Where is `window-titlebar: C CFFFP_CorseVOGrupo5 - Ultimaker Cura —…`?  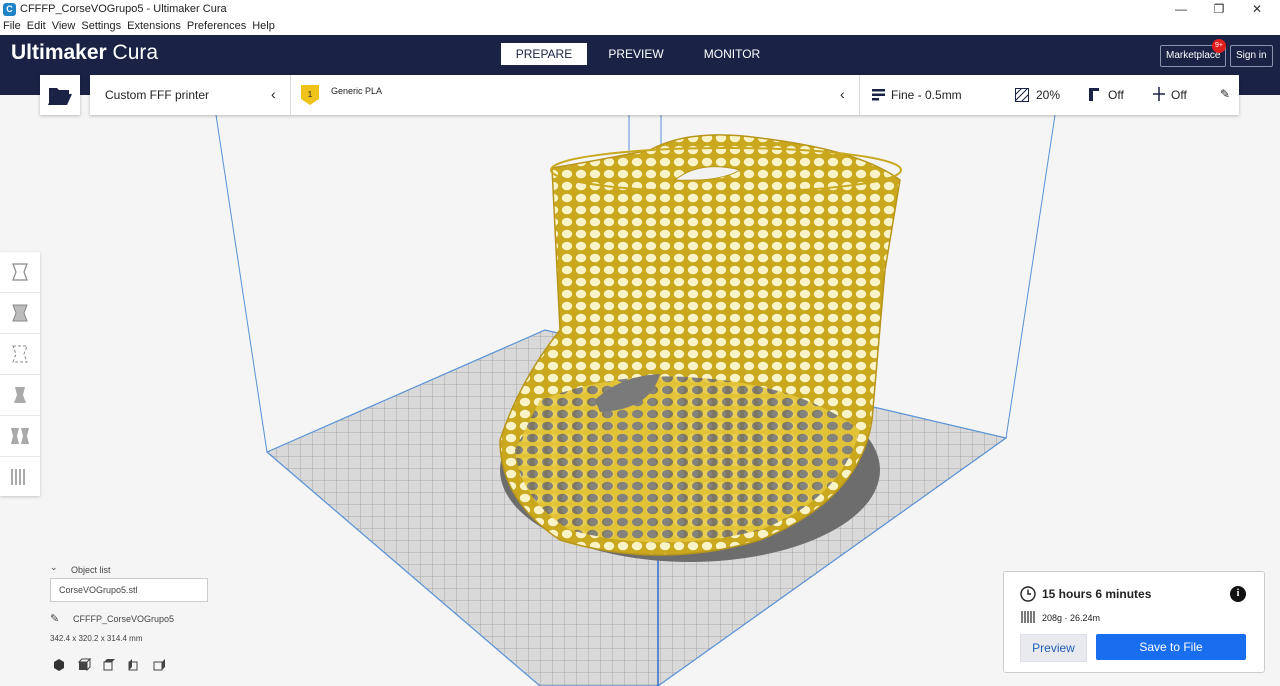 window-titlebar: C CFFFP_CorseVOGrupo5 - Ultimaker Cura —… is located at coordinates (640, 9).